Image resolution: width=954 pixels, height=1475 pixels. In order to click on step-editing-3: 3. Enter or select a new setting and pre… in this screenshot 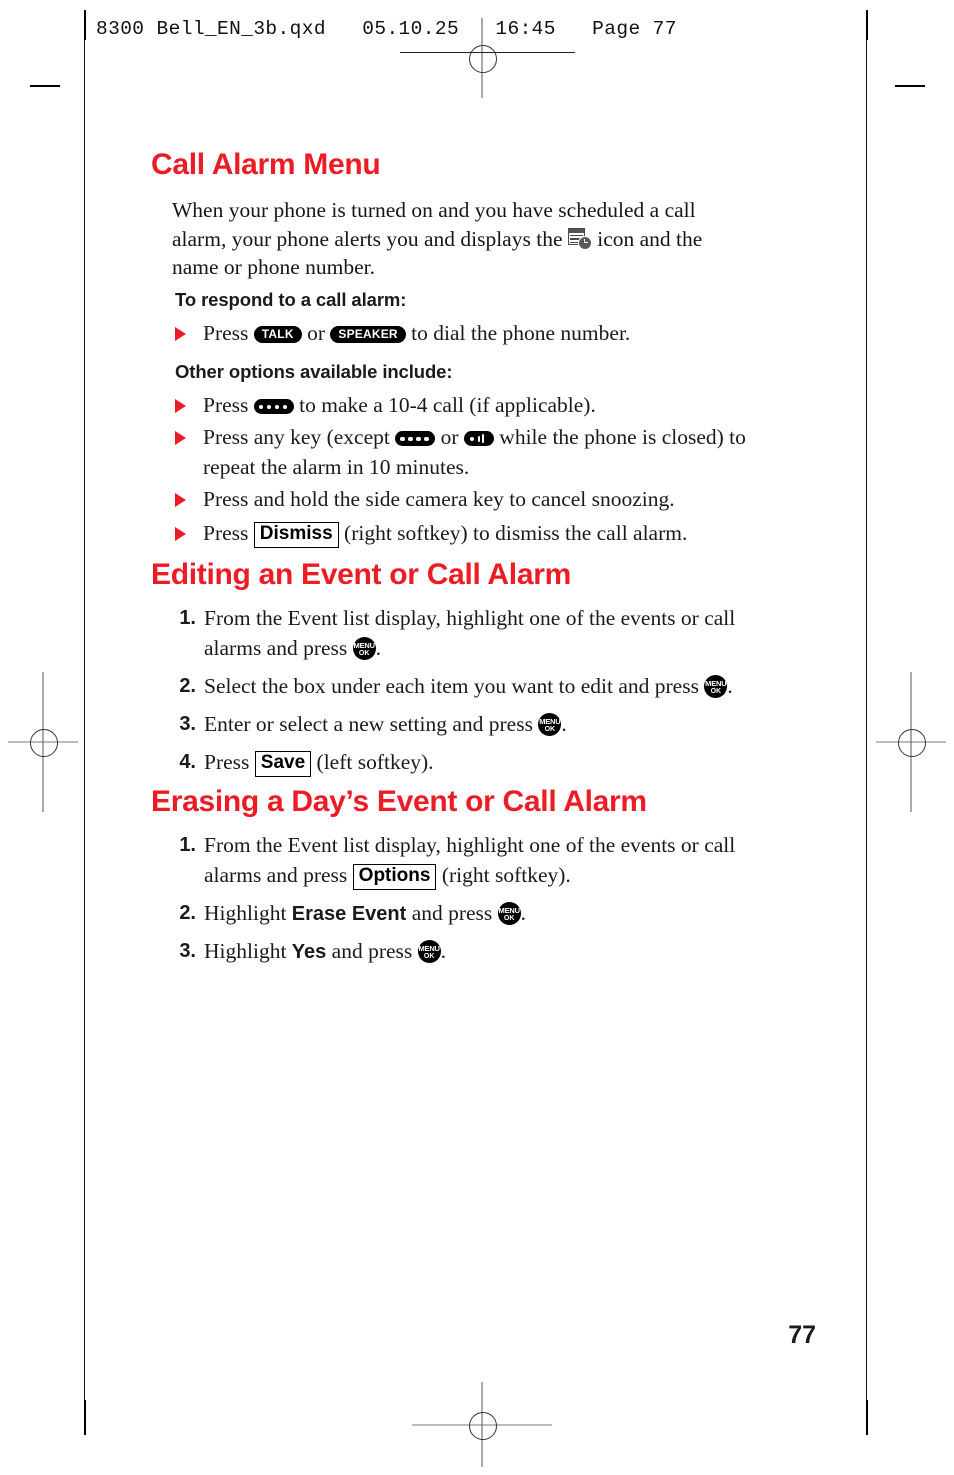, I will do `click(462, 724)`.